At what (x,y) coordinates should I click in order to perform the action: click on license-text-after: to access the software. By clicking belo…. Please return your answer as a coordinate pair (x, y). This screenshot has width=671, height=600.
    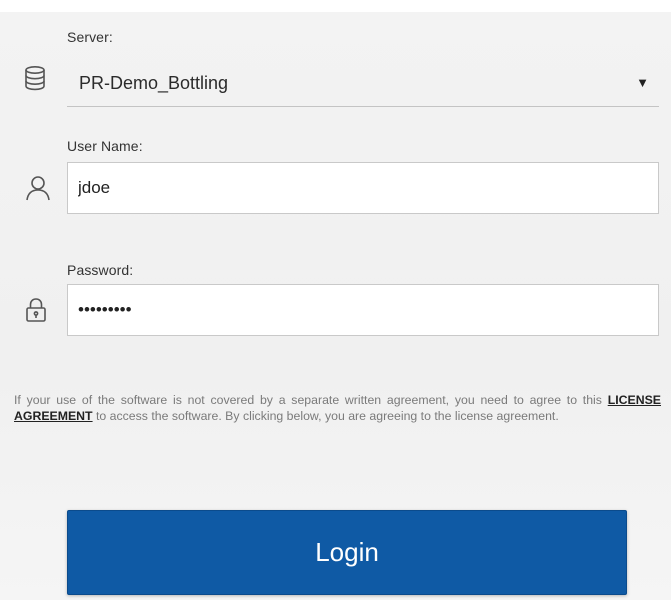
    Looking at the image, I should click on (325, 416).